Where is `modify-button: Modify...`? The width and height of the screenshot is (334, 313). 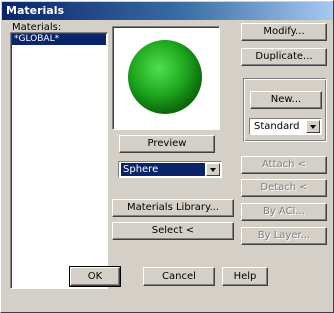
modify-button: Modify... is located at coordinates (284, 32).